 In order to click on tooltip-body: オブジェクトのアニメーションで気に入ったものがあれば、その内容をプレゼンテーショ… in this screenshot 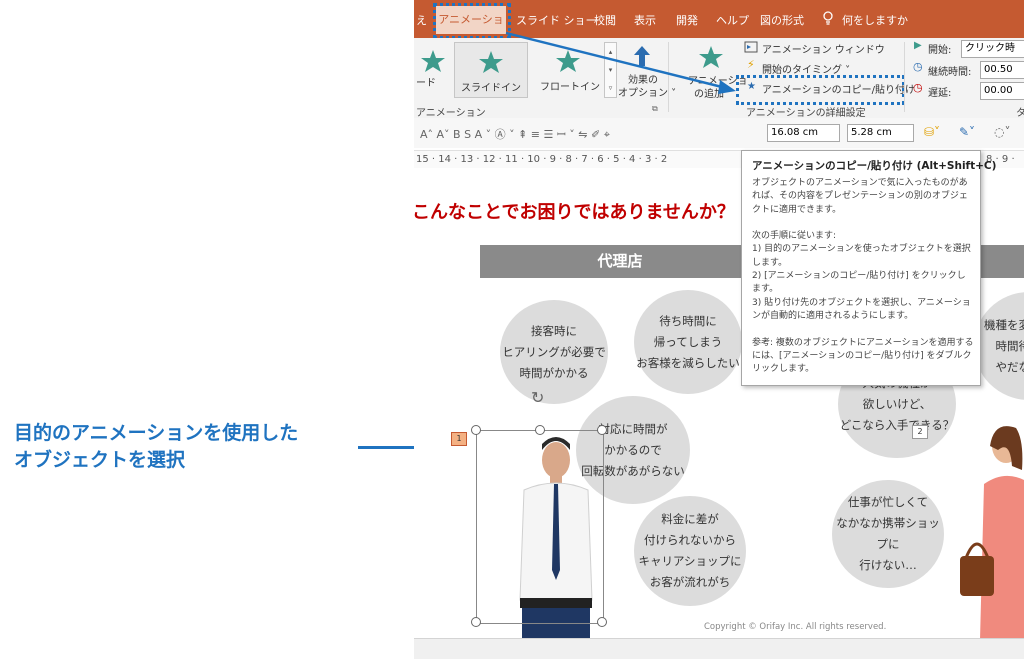, I will do `click(863, 276)`.